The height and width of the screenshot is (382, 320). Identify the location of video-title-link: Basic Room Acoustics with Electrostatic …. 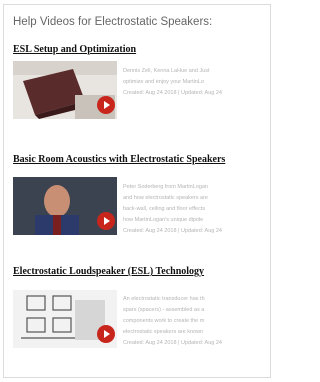
(119, 159).